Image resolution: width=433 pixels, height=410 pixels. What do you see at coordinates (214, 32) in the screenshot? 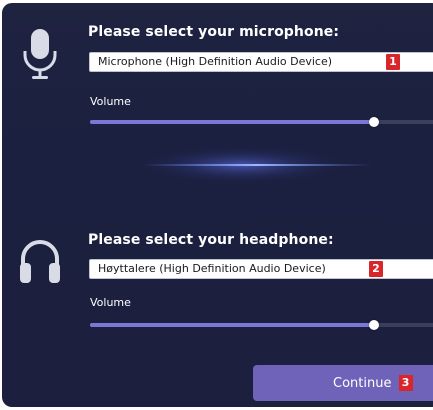
I see `microphone-heading: Please select your microphone:` at bounding box center [214, 32].